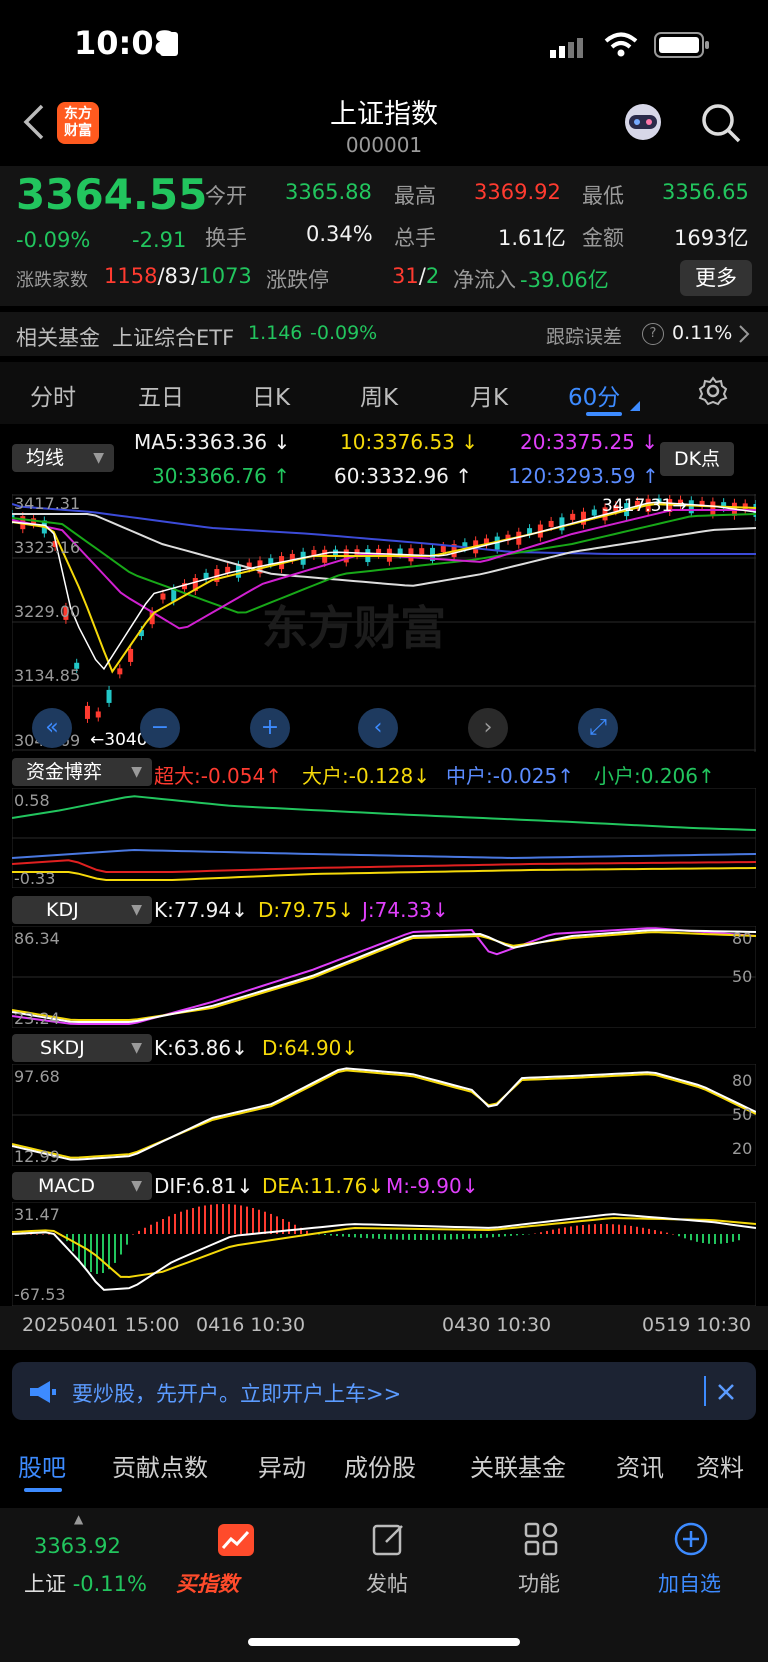 Image resolution: width=768 pixels, height=1662 pixels. What do you see at coordinates (82, 910) in the screenshot?
I see `kdj-selector: KDJ ▼` at bounding box center [82, 910].